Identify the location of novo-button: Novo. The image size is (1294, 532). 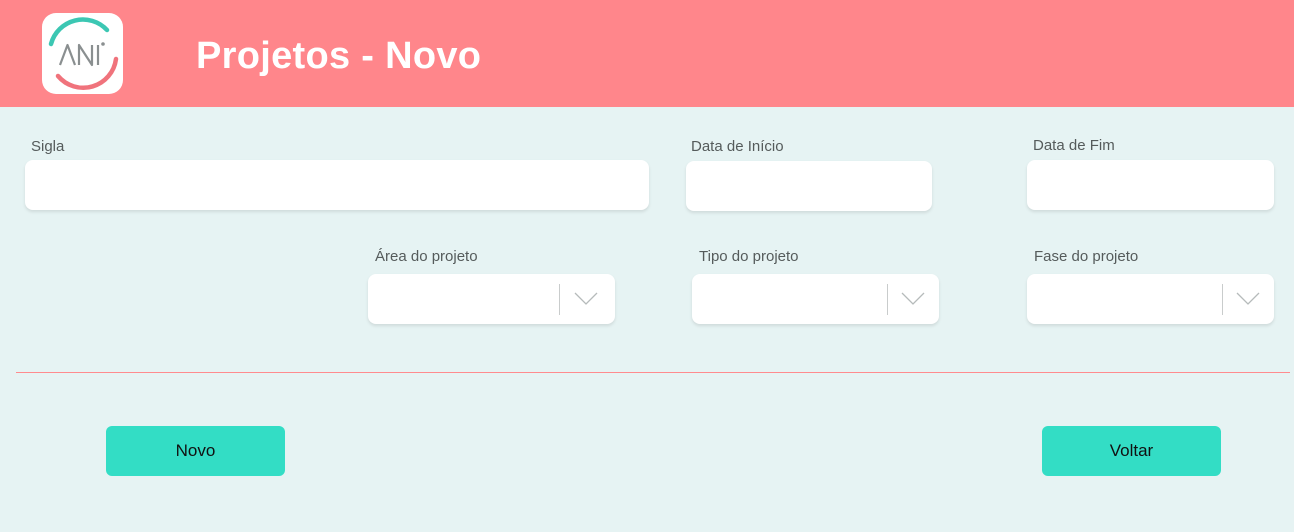
(195, 451).